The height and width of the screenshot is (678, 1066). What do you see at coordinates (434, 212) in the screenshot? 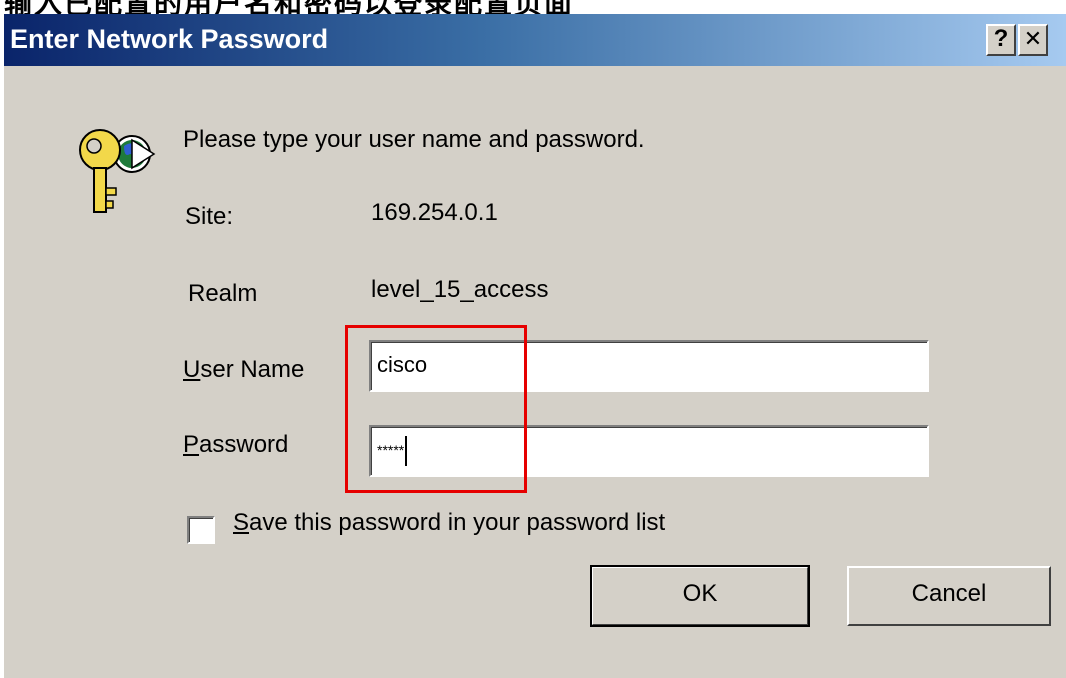
I see `site-value: 169.254.0.1` at bounding box center [434, 212].